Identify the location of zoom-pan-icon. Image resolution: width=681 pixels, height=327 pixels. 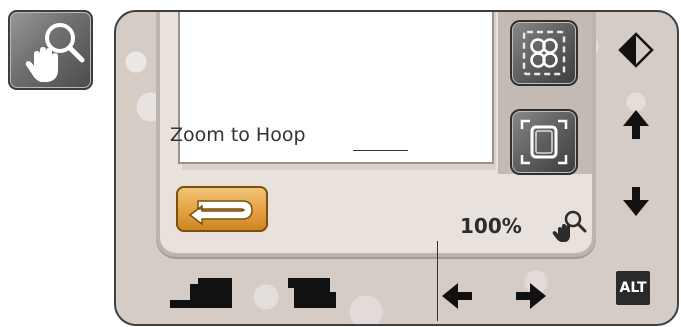
(50, 50).